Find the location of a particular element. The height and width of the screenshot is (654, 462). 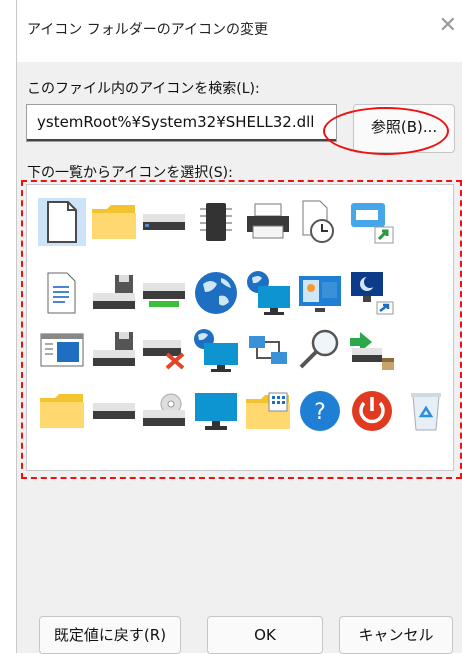

network-drive-icon is located at coordinates (164, 293).